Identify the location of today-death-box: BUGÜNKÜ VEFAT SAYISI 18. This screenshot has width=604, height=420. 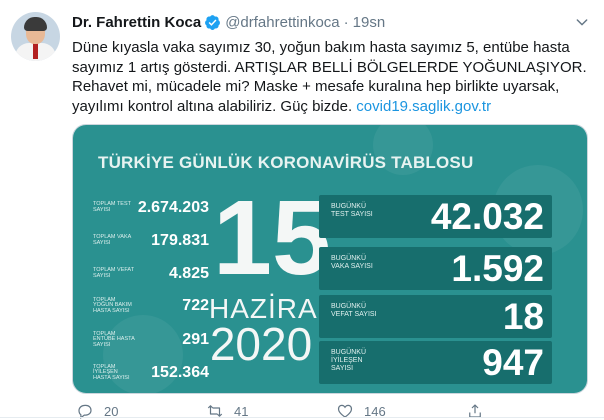
(435, 316).